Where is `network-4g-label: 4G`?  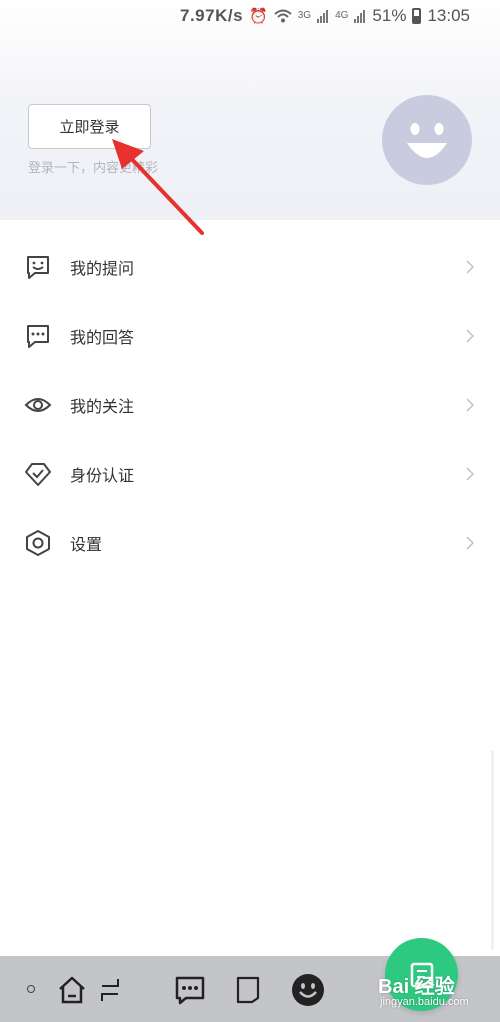
network-4g-label: 4G is located at coordinates (342, 15).